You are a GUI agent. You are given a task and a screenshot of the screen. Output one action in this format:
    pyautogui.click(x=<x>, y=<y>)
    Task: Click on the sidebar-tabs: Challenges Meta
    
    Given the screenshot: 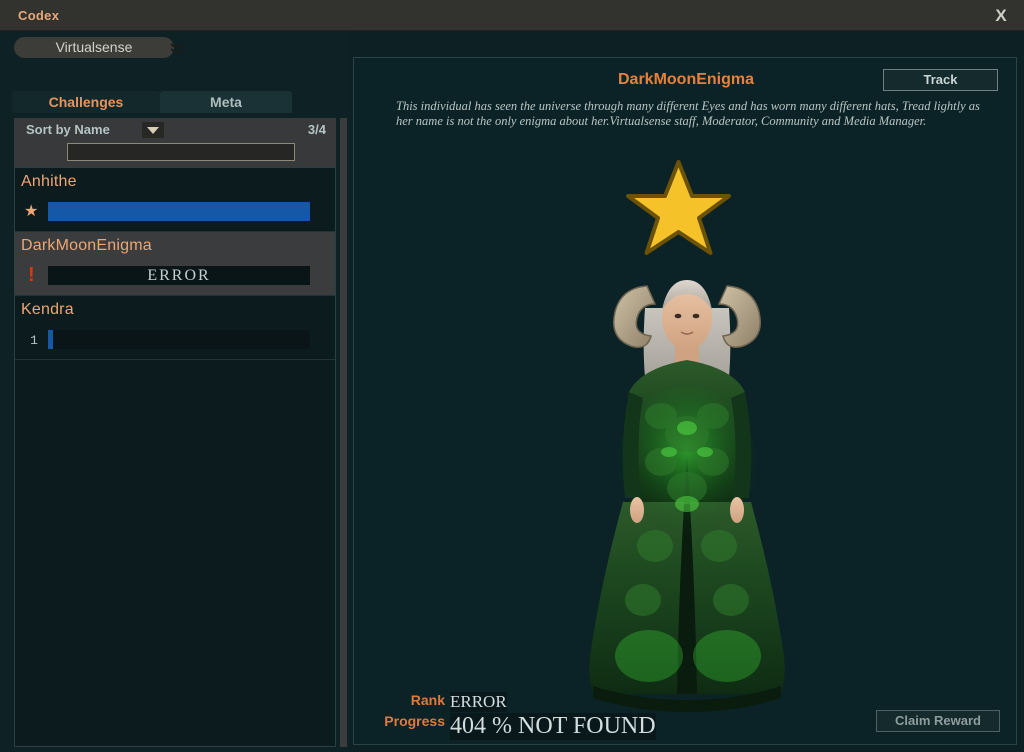 What is the action you would take?
    pyautogui.click(x=152, y=102)
    